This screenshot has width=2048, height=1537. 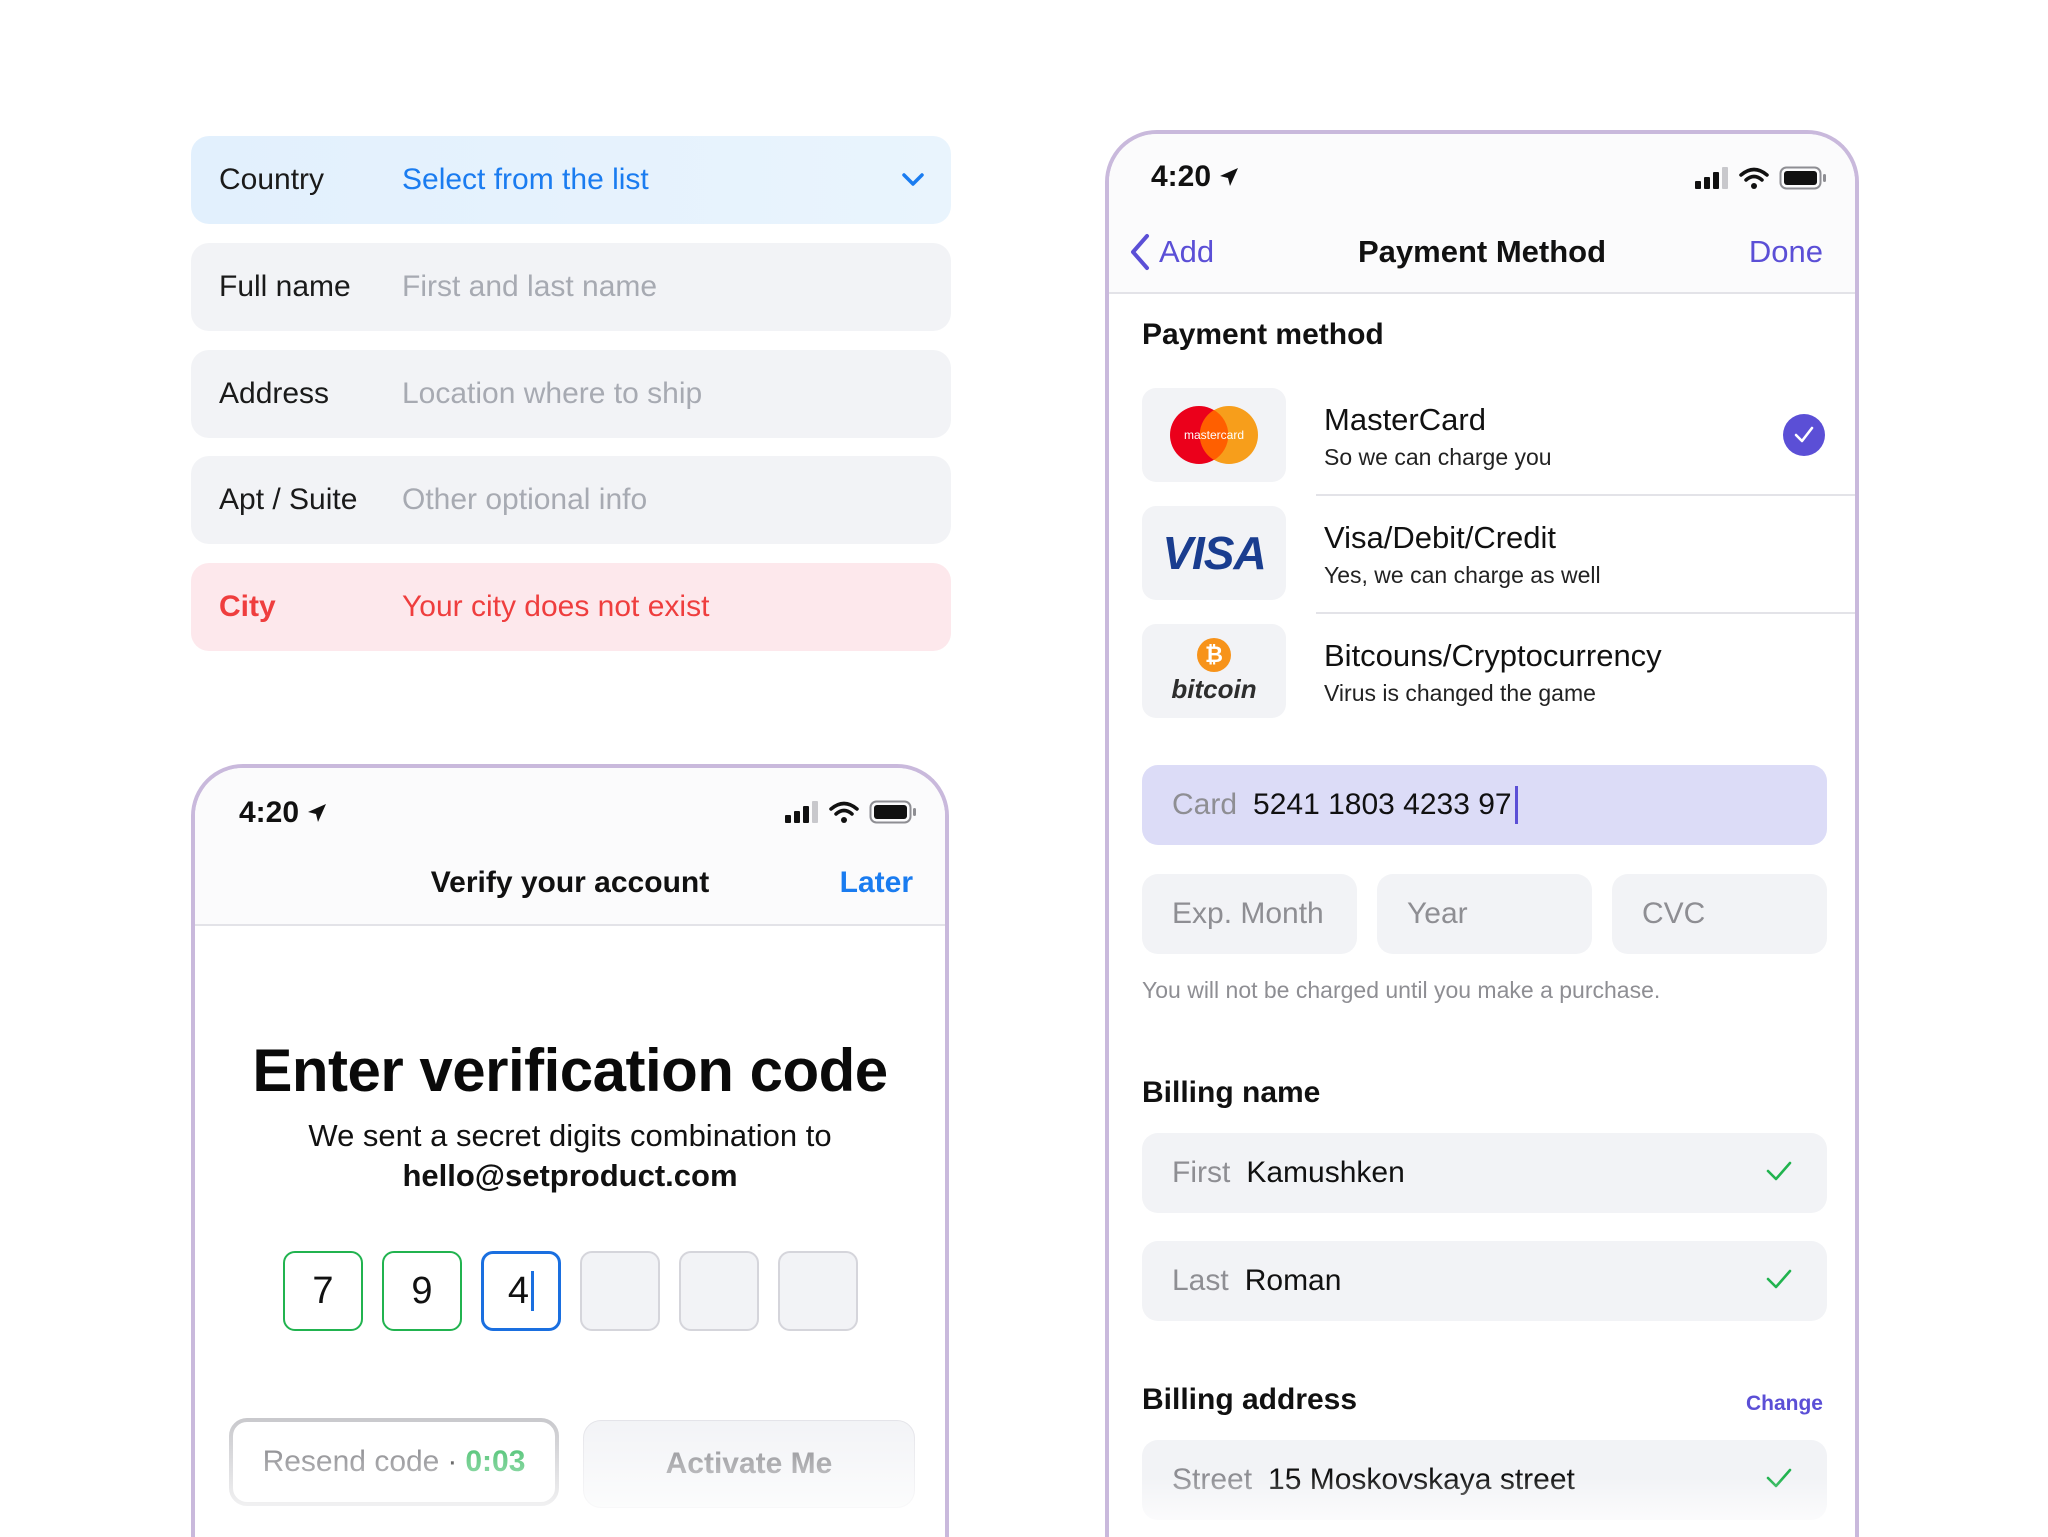 What do you see at coordinates (1438, 457) in the screenshot?
I see `mastercard-desc: So we can charge you` at bounding box center [1438, 457].